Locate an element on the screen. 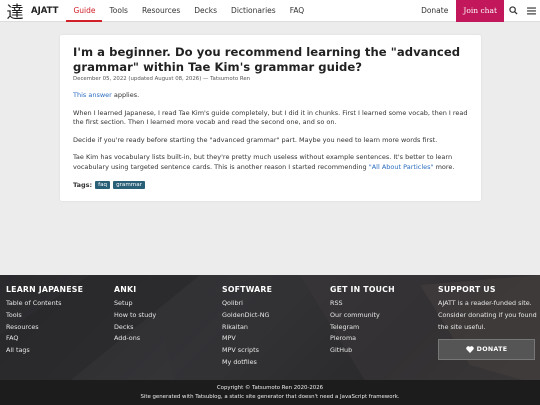  join-chat-button: Join chat is located at coordinates (480, 11).